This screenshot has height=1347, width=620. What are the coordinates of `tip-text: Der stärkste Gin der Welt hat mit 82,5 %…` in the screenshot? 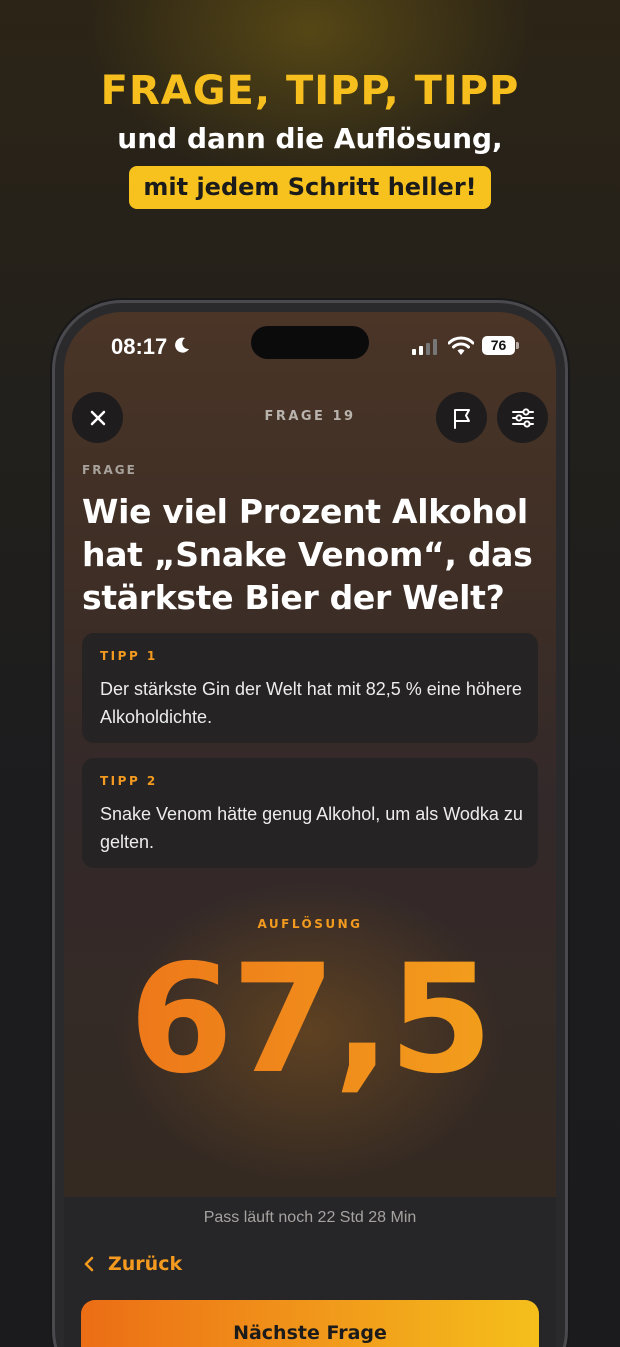 It's located at (311, 703).